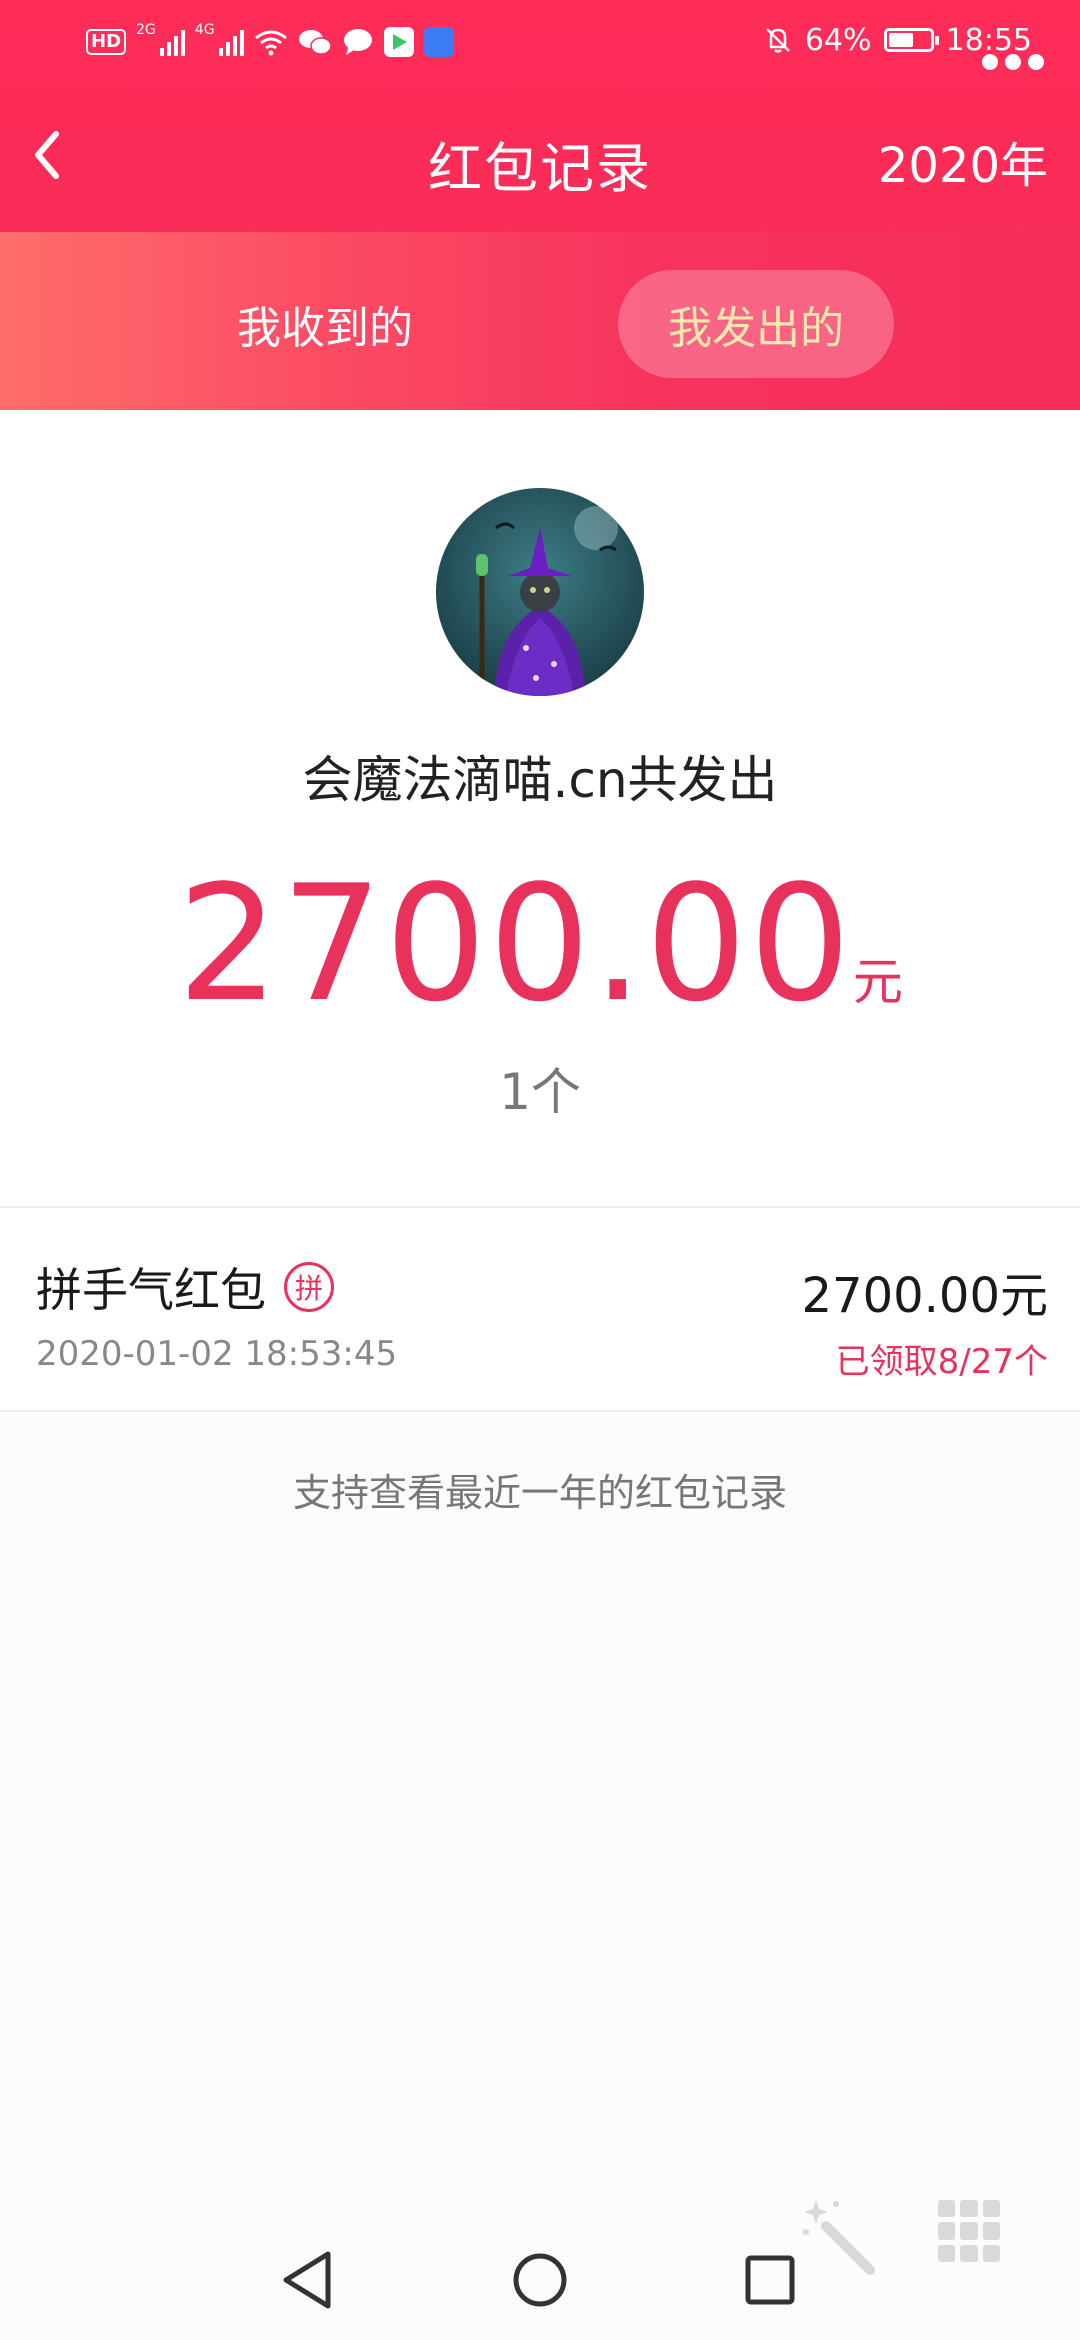 The image size is (1080, 2340). Describe the element at coordinates (540, 780) in the screenshot. I see `sender-summary-text: 会魔法滴喵.cn共发出` at that location.